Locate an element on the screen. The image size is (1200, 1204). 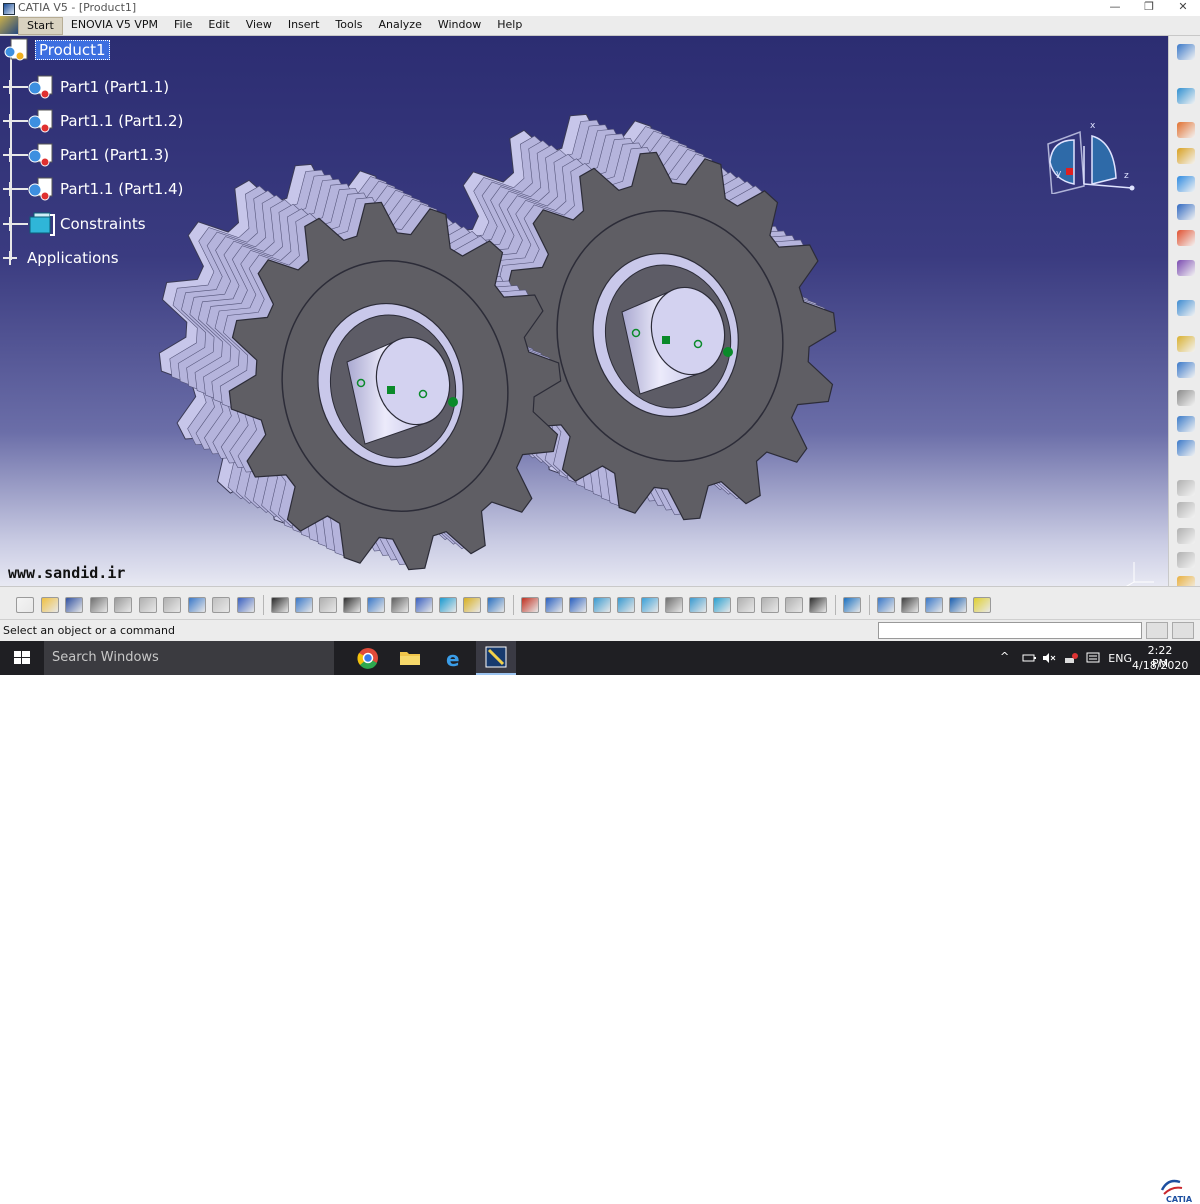
new-icon is located at coordinates (25, 605).